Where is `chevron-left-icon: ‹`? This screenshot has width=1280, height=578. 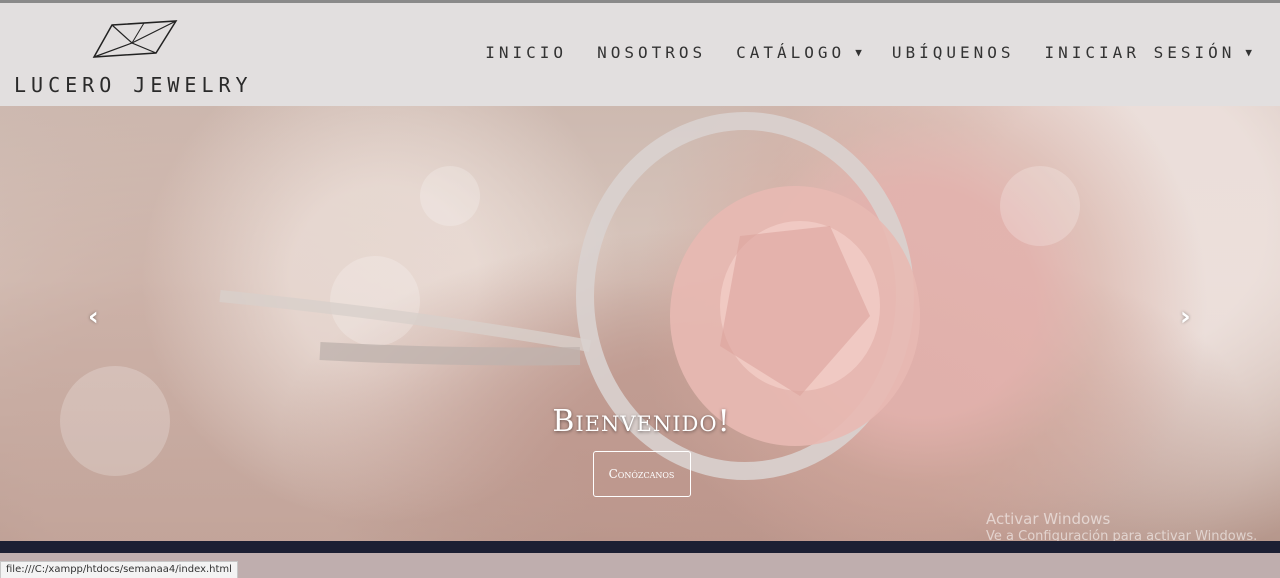
chevron-left-icon: ‹ is located at coordinates (93, 317).